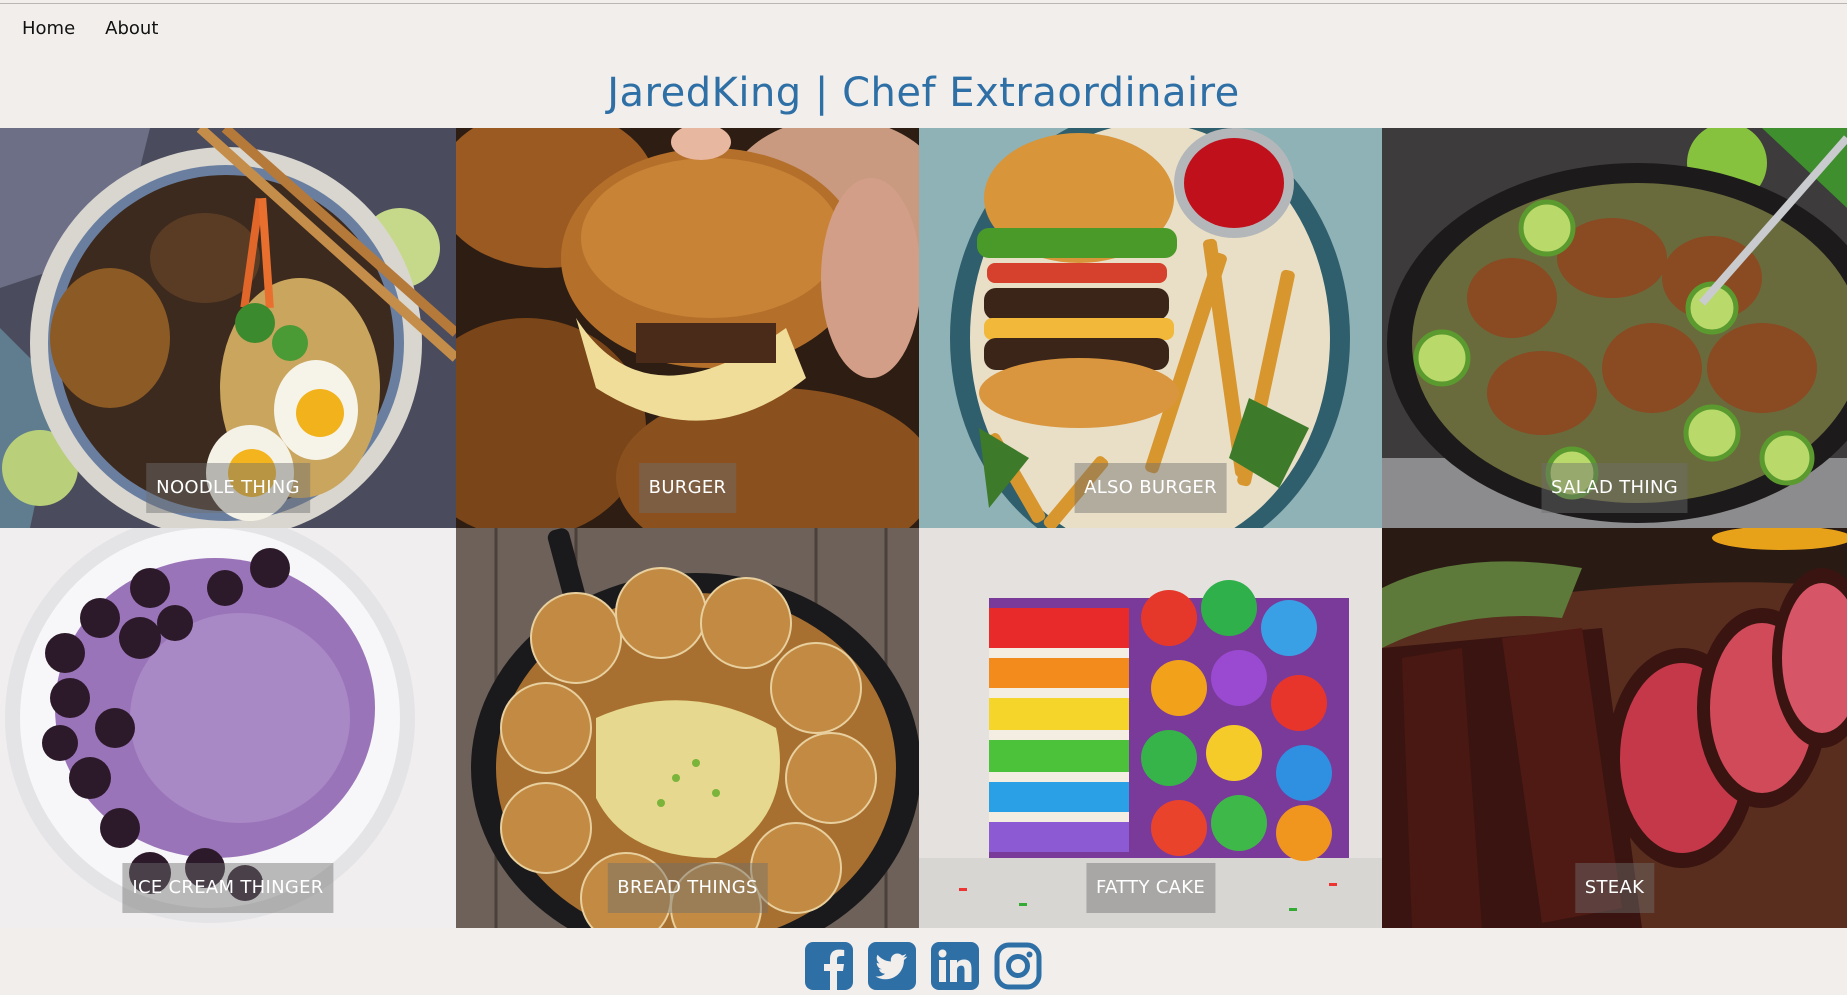  Describe the element at coordinates (228, 728) in the screenshot. I see `gallery-tile-ice-cream: ICE CREAM THINGER` at that location.